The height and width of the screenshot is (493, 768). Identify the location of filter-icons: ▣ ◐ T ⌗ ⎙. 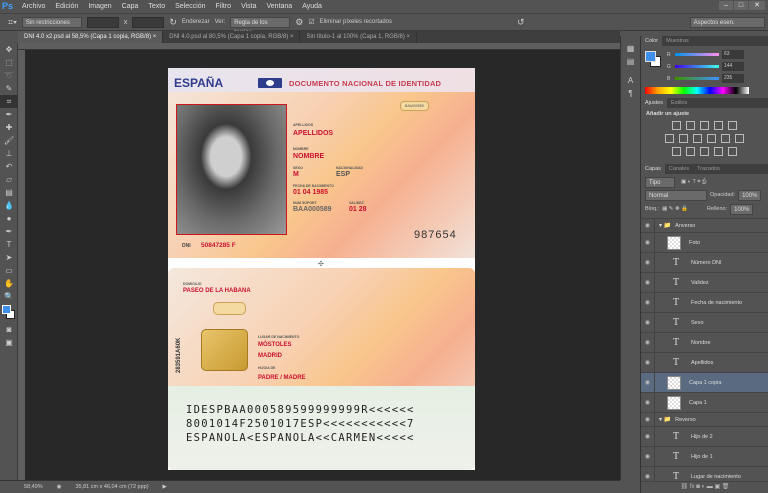
(693, 182).